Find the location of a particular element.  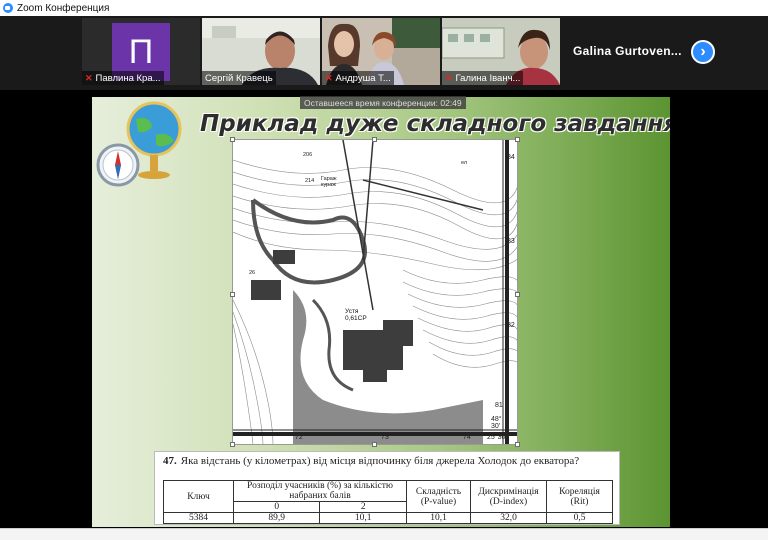

zoom-icon is located at coordinates (8, 8).